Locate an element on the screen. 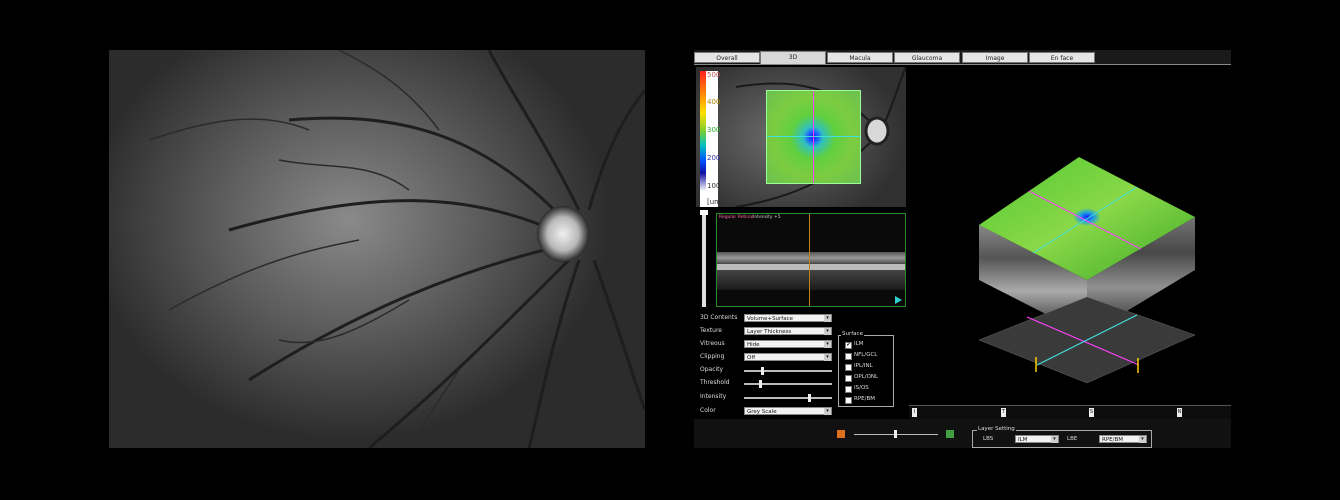 The image size is (1340, 500). orientation-ruler: I T S N is located at coordinates (1070, 412).